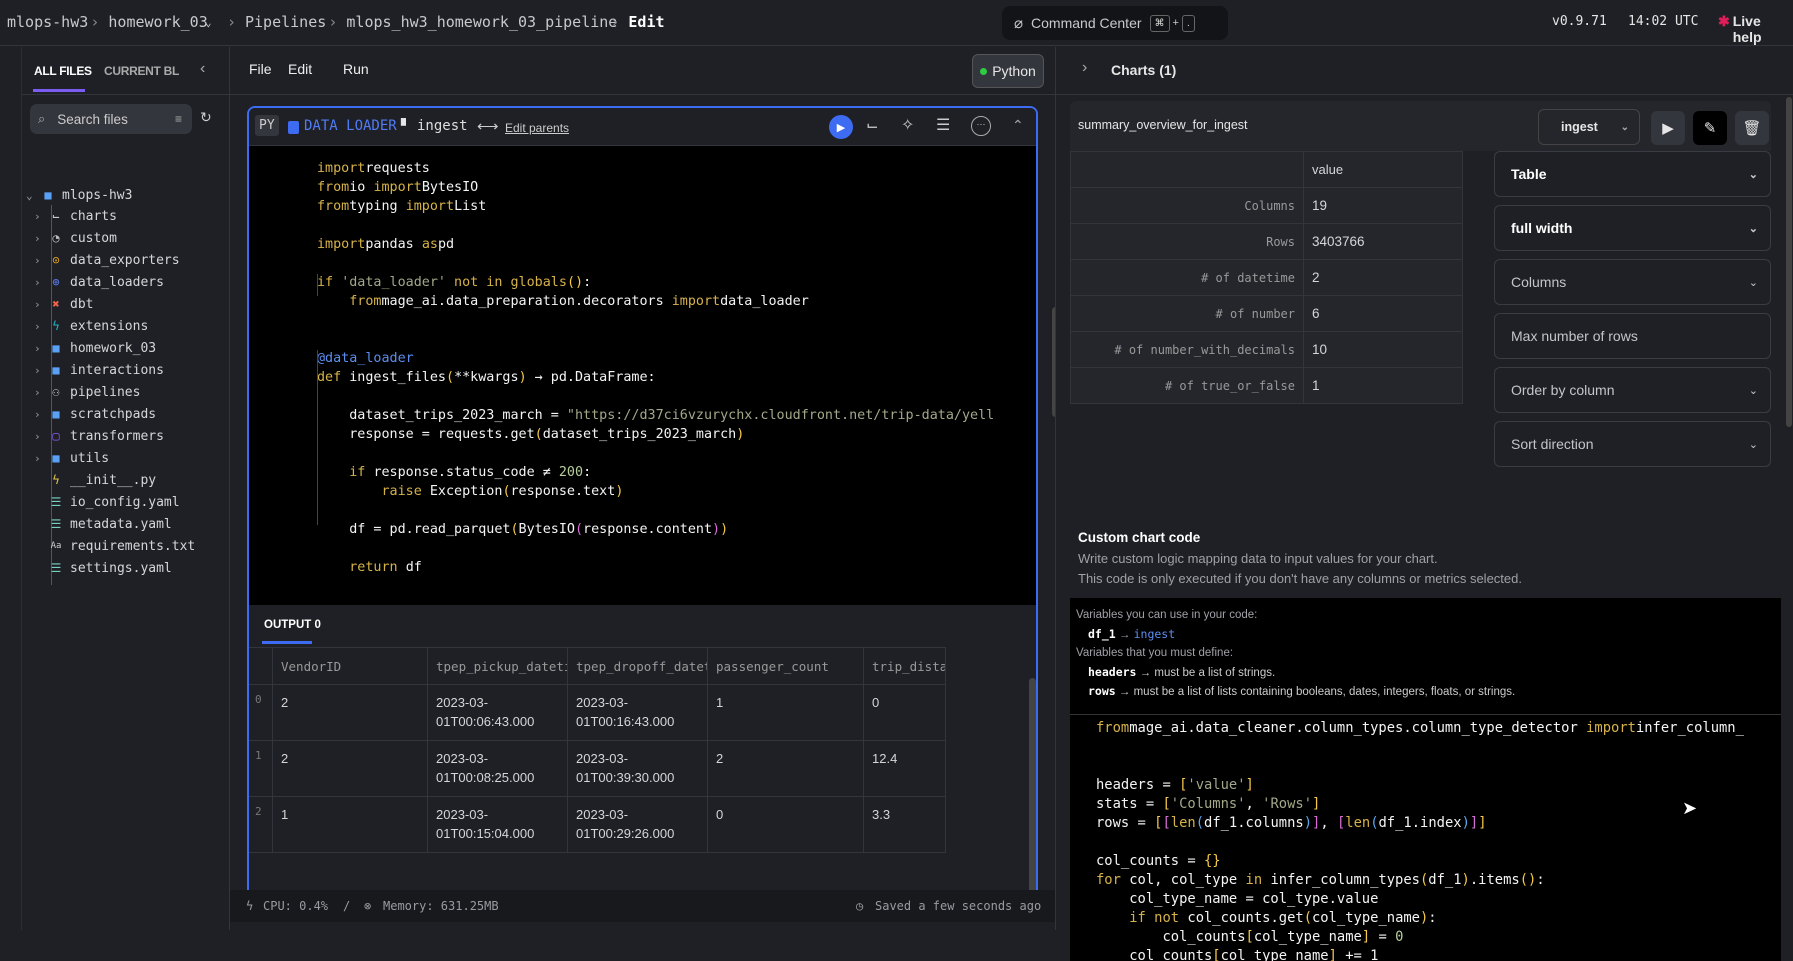 The width and height of the screenshot is (1793, 961). What do you see at coordinates (202, 69) in the screenshot?
I see `collapse-icon: ‹` at bounding box center [202, 69].